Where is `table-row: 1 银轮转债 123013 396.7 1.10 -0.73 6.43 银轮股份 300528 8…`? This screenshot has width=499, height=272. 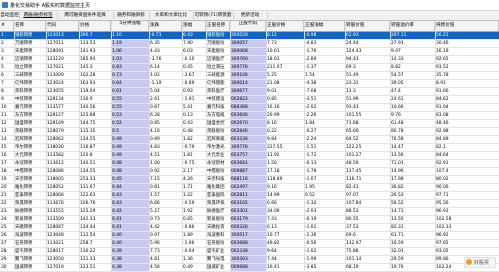 table-row: 1 银轮转债 123013 396.7 1.10 -0.73 6.43 银轮股份 300528 8… is located at coordinates (249, 36).